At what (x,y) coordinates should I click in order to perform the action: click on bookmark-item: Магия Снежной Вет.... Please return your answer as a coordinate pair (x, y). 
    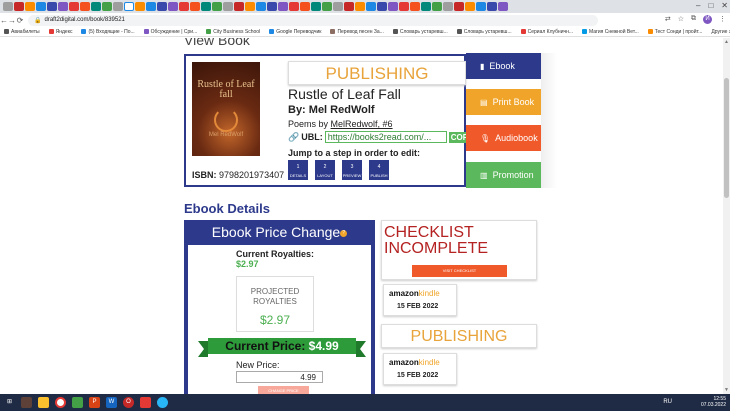
    Looking at the image, I should click on (610, 32).